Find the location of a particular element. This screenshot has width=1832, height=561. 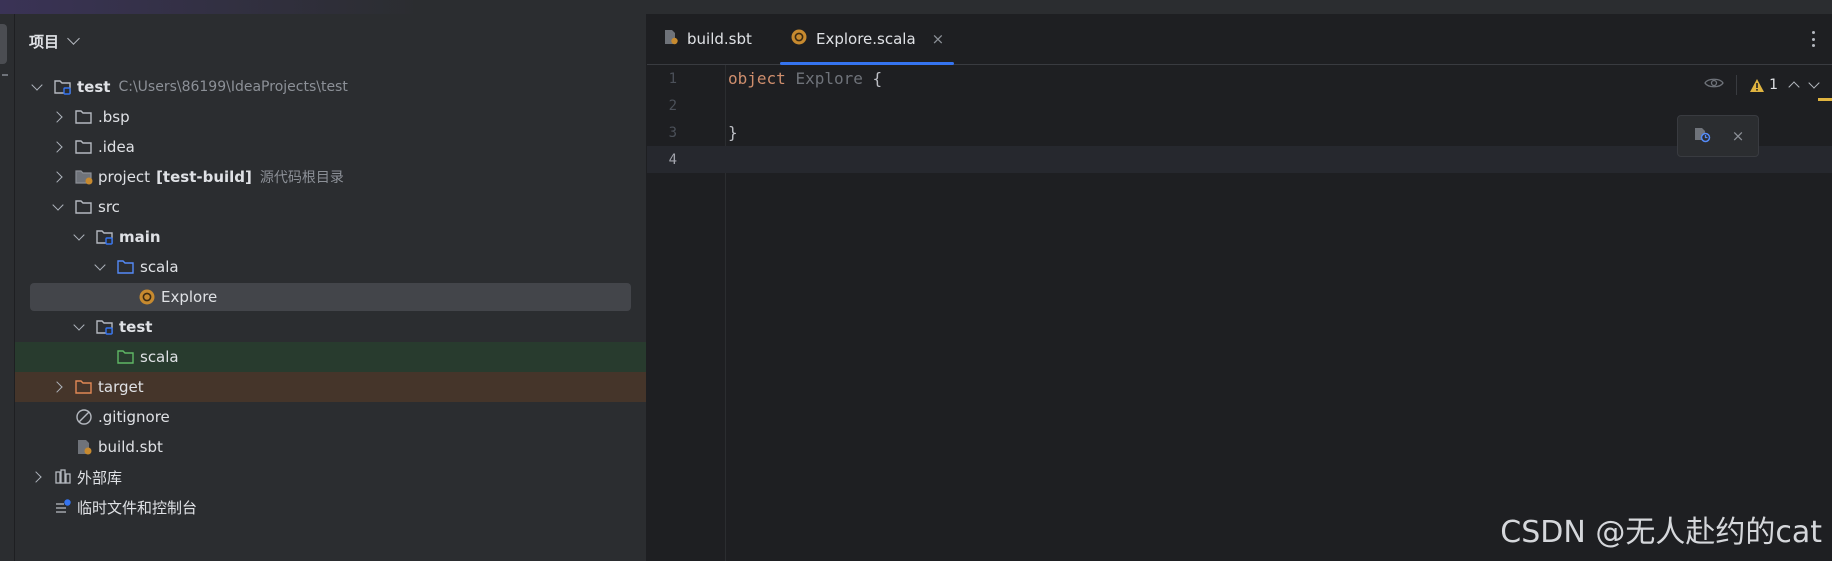

code-line: 1 object Explore { is located at coordinates (1239, 78).